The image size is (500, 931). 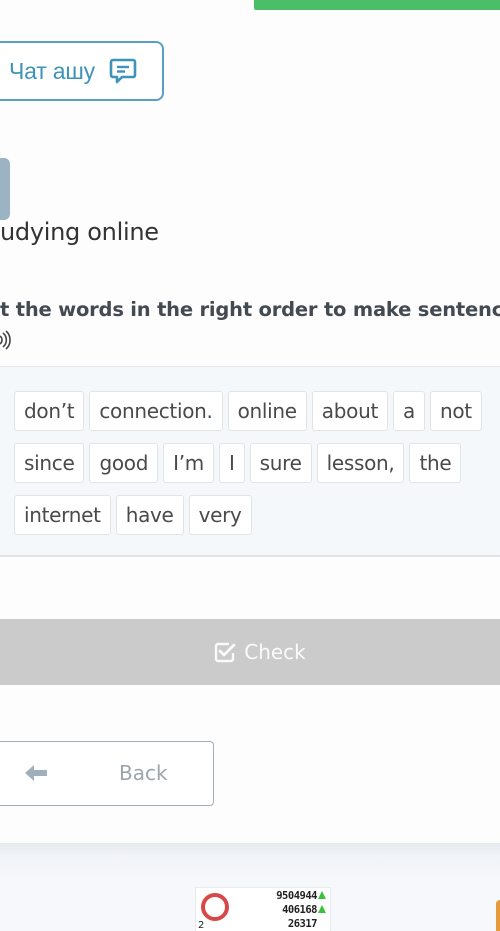 What do you see at coordinates (215, 907) in the screenshot?
I see `counter-logo-icon` at bounding box center [215, 907].